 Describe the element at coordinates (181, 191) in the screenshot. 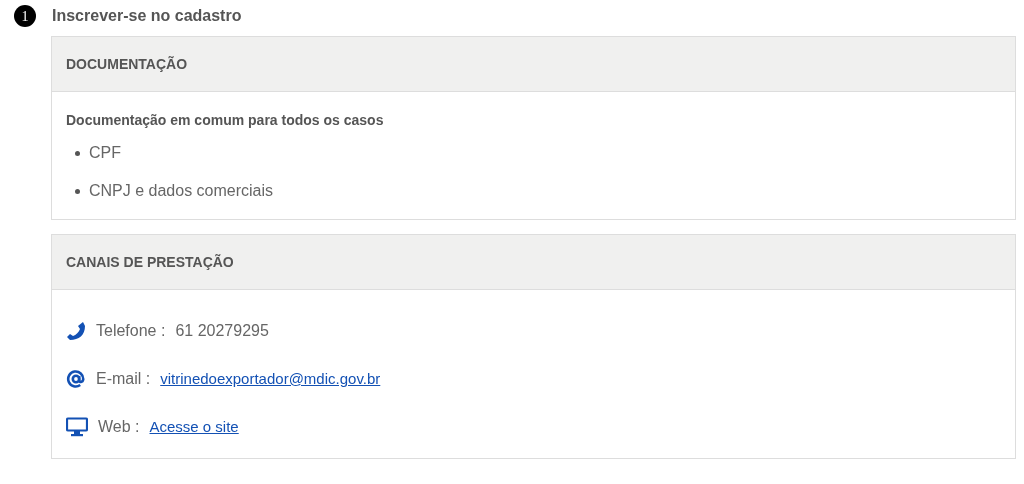

I see `document-item: CNPJ e dados comerciais` at that location.